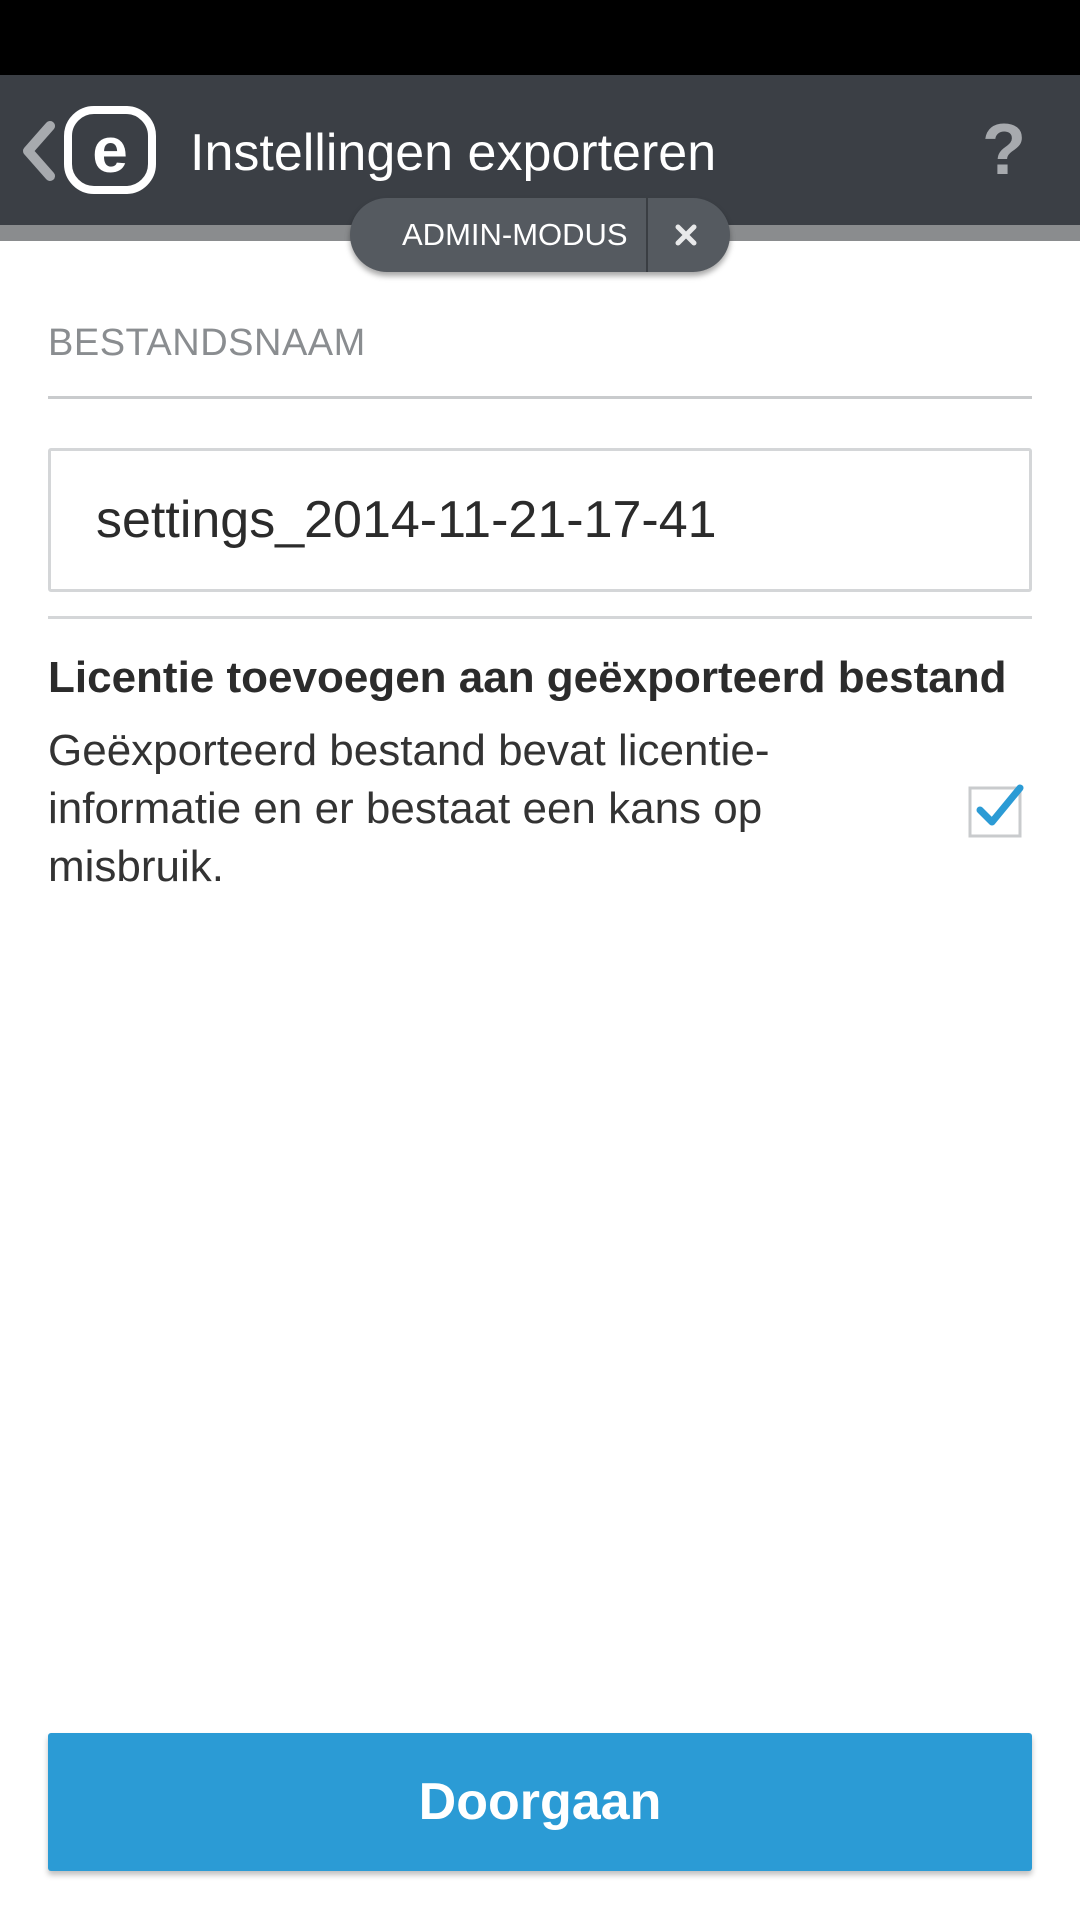 This screenshot has width=1080, height=1920. What do you see at coordinates (997, 810) in the screenshot?
I see `license-checkbox` at bounding box center [997, 810].